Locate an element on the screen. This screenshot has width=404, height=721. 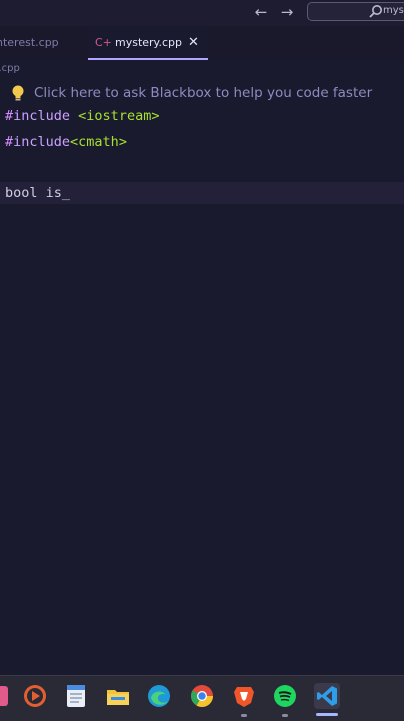
code-text: bool is_ is located at coordinates (38, 193).